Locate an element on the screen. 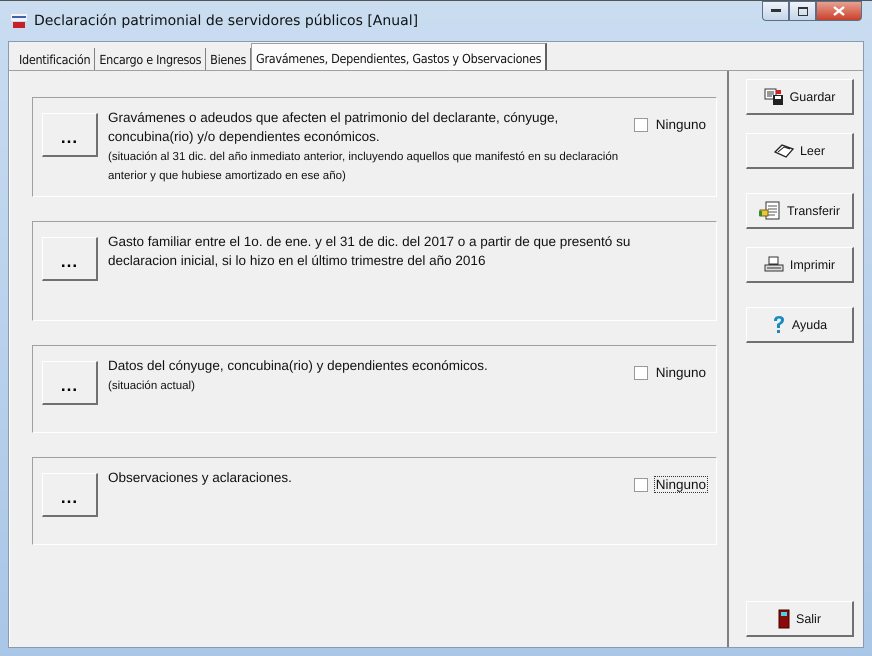  section-note: (situación al 31 dic. del año inmediato anterior, incluyendo aquellos que manifestó en su declaración anterior y que hubiese amortizado en ese año) is located at coordinates (364, 167).